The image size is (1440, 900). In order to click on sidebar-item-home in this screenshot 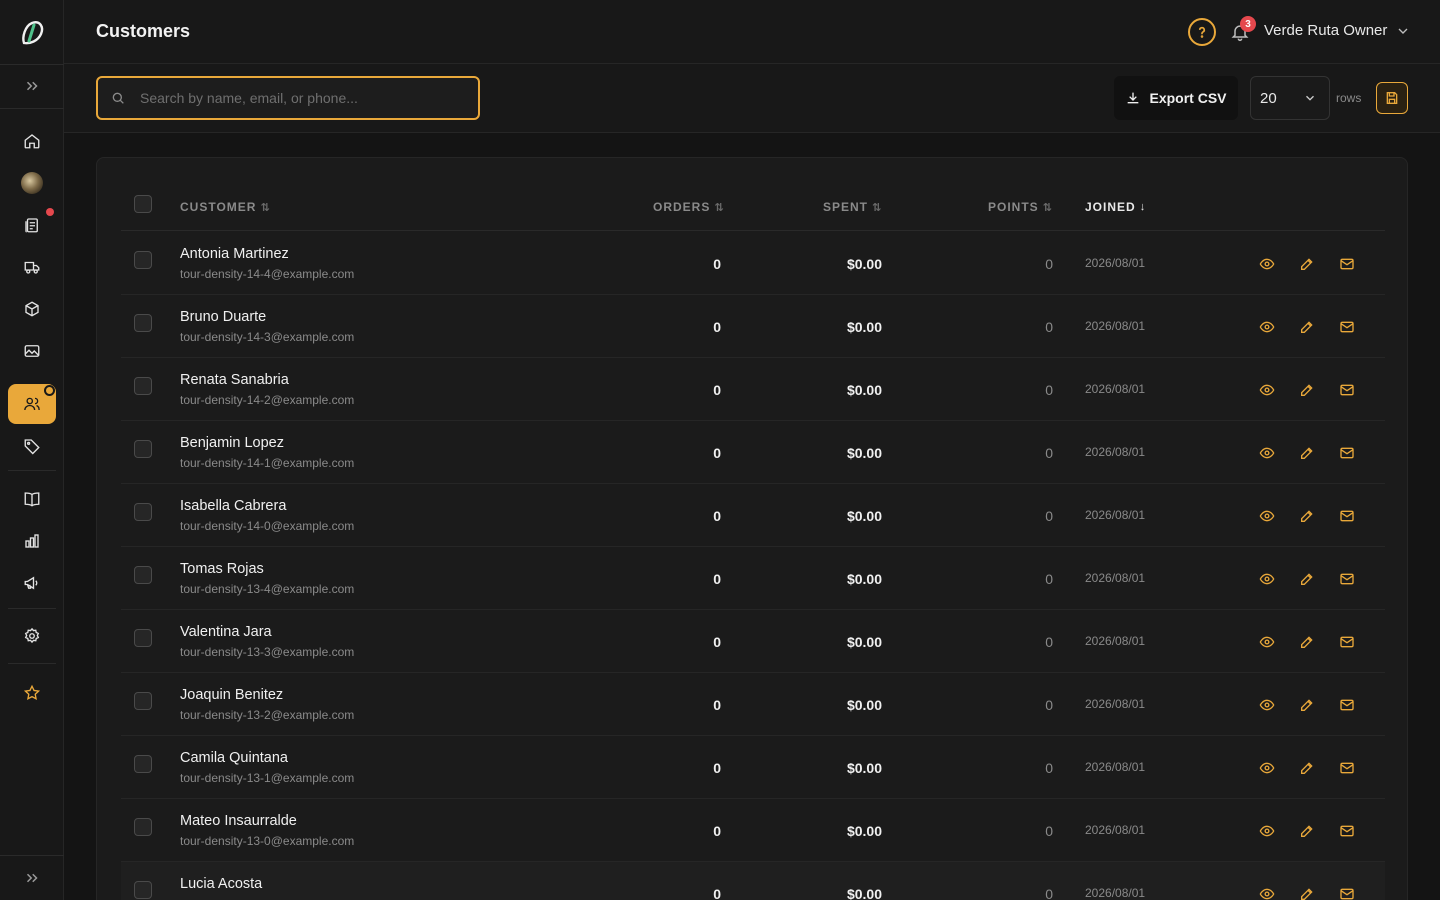, I will do `click(32, 141)`.